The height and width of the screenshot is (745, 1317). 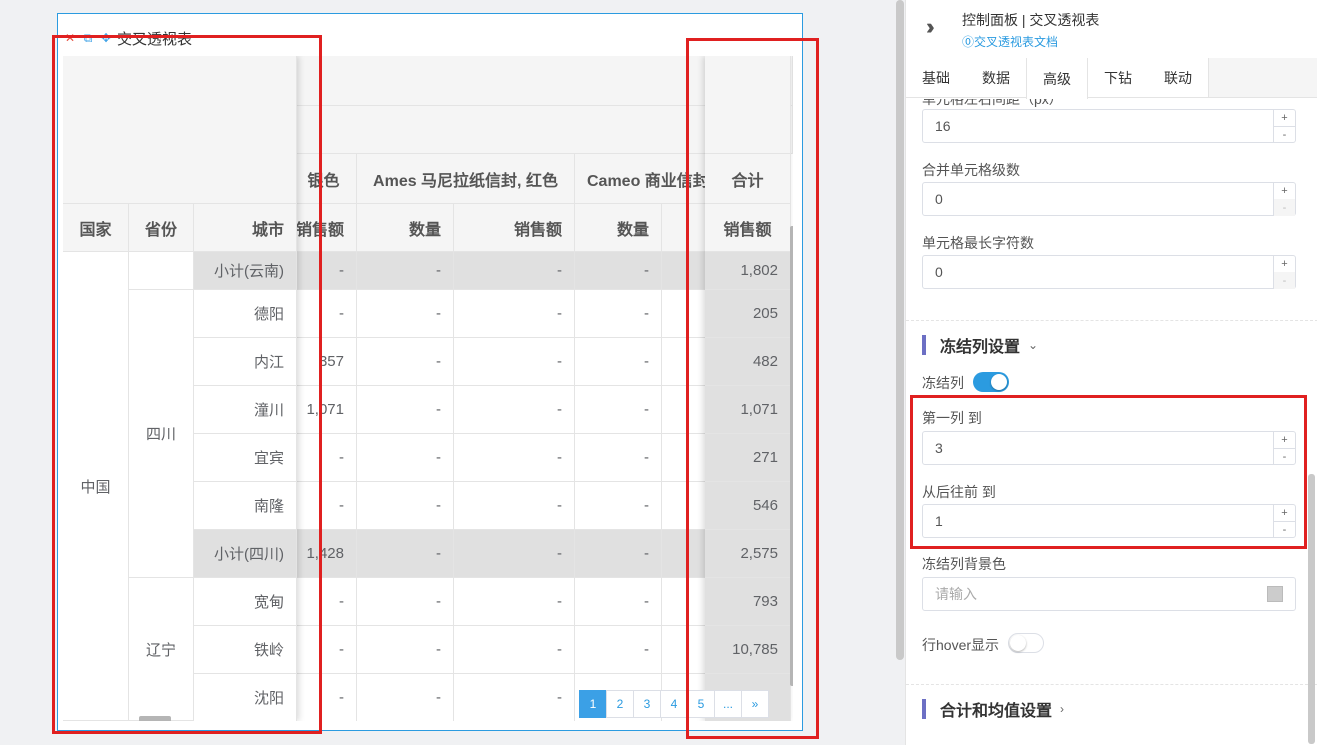 I want to click on total-section-title: 合计和均值设置, so click(x=996, y=711).